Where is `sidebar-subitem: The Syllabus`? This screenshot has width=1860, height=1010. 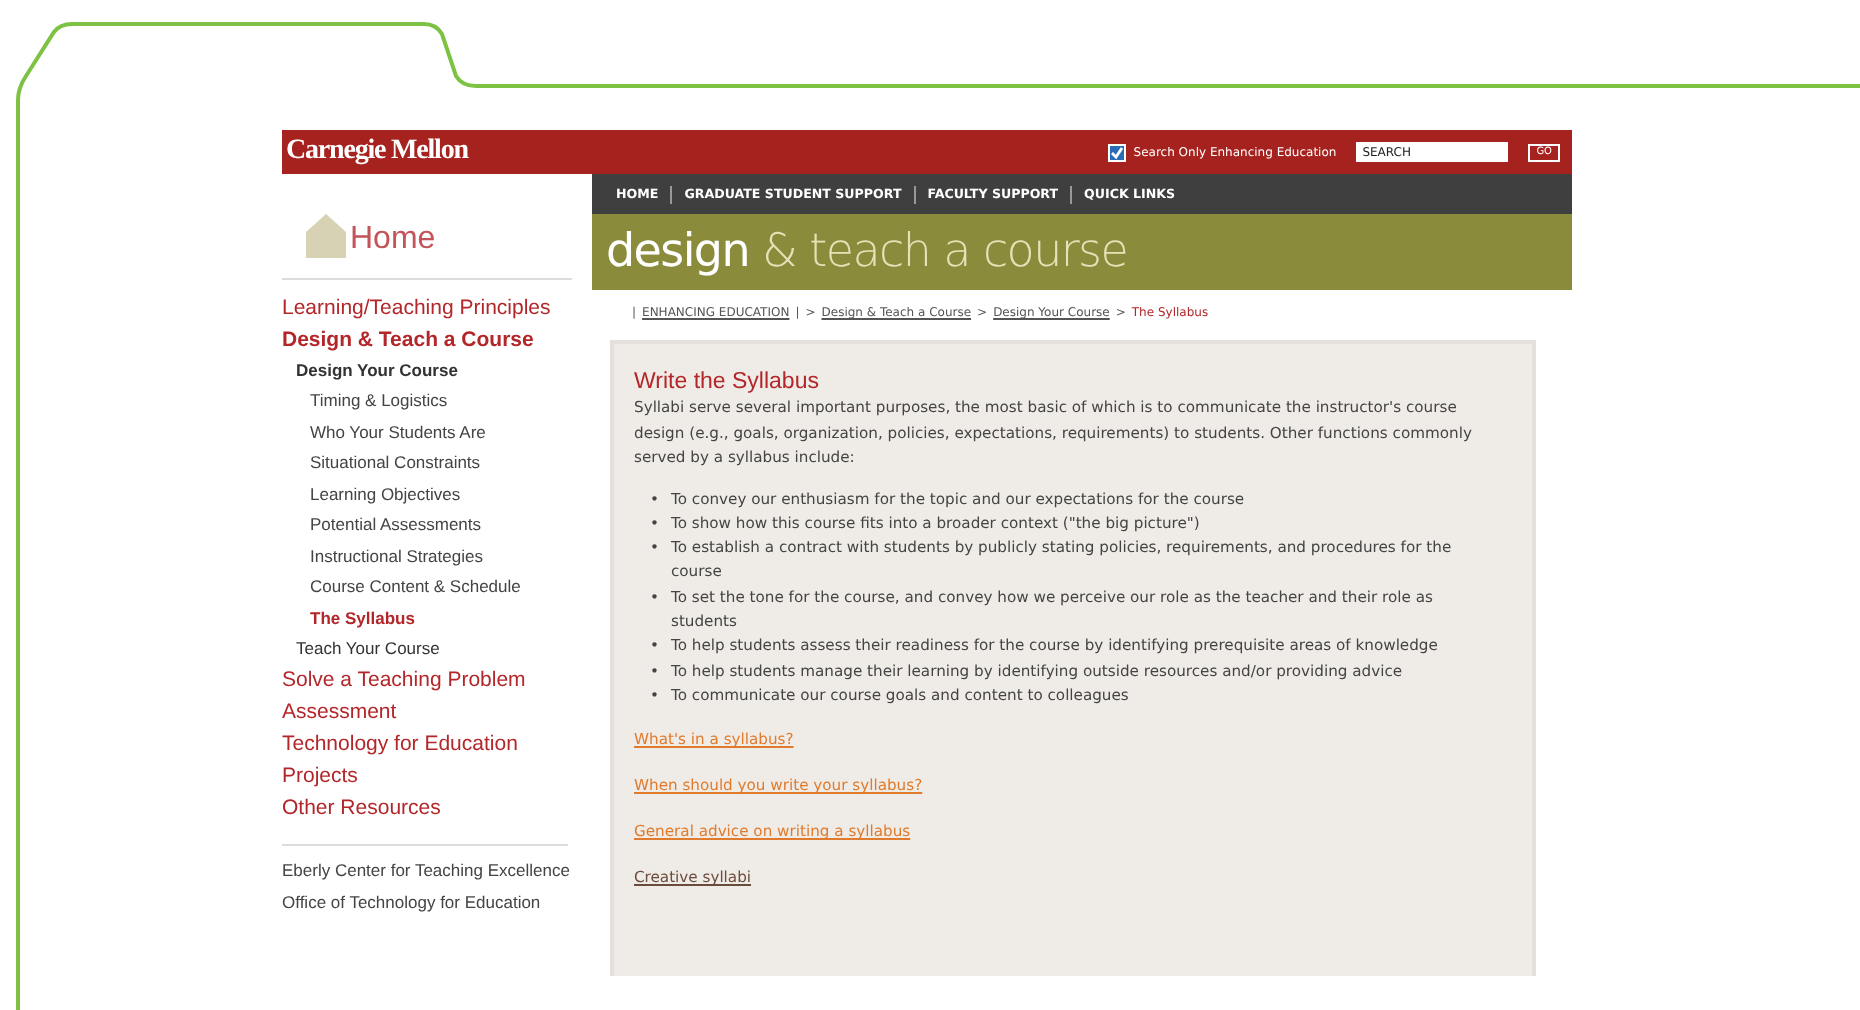 sidebar-subitem: The Syllabus is located at coordinates (451, 618).